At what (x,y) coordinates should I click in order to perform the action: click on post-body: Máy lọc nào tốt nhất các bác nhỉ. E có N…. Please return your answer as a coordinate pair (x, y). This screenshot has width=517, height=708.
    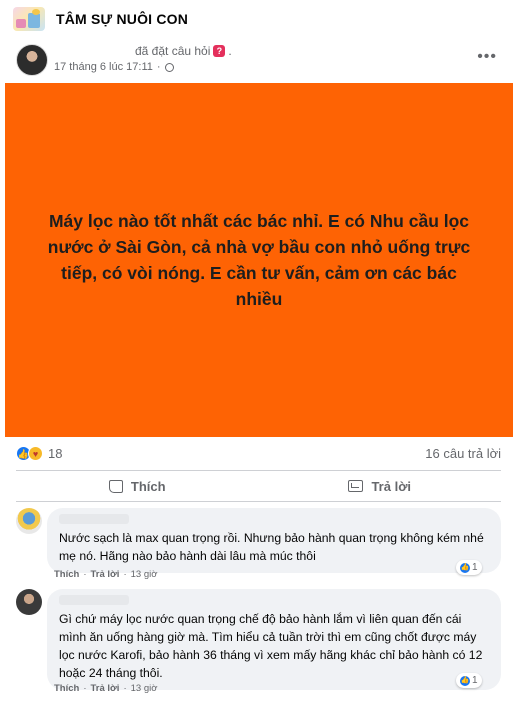
    Looking at the image, I should click on (259, 260).